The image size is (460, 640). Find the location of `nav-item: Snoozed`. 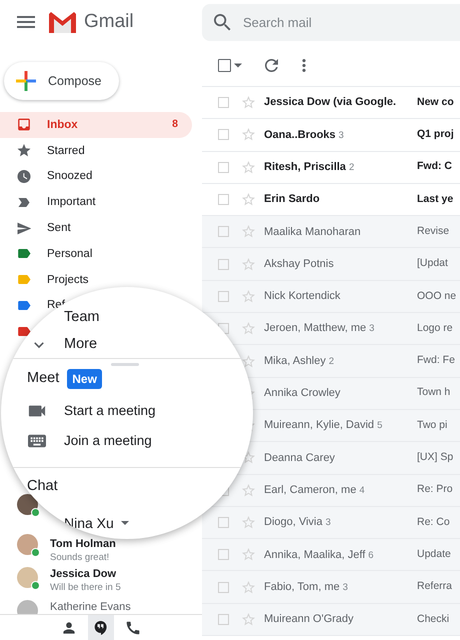

nav-item: Snoozed is located at coordinates (47, 177).